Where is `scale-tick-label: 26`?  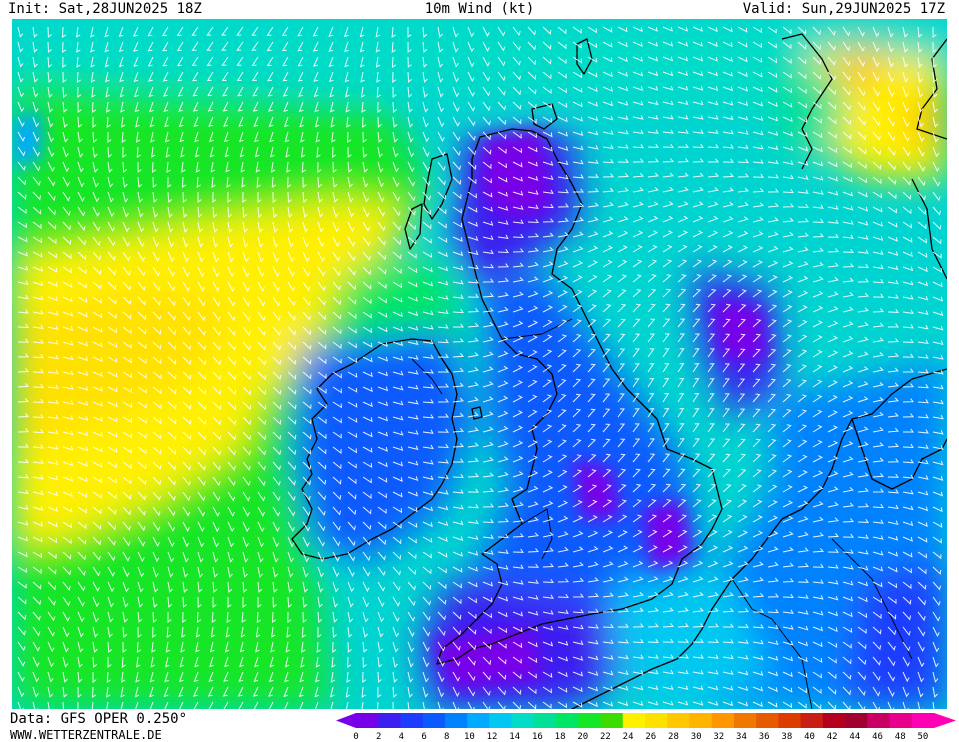 scale-tick-label: 26 is located at coordinates (650, 736).